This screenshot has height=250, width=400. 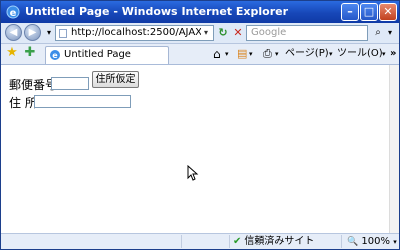 I want to click on address-lookup-button: 住所仮定, so click(x=115, y=79).